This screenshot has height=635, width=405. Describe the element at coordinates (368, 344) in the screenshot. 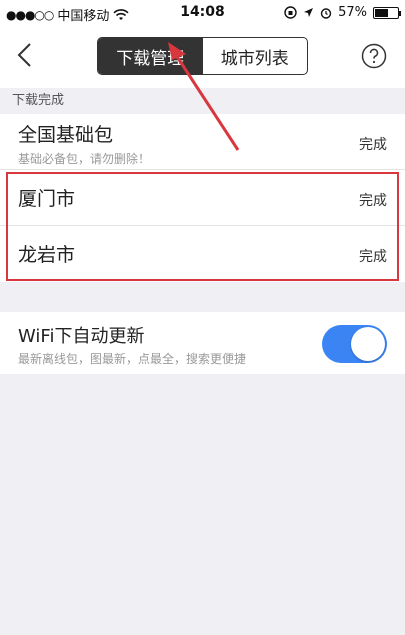

I see `toggle-knob` at that location.